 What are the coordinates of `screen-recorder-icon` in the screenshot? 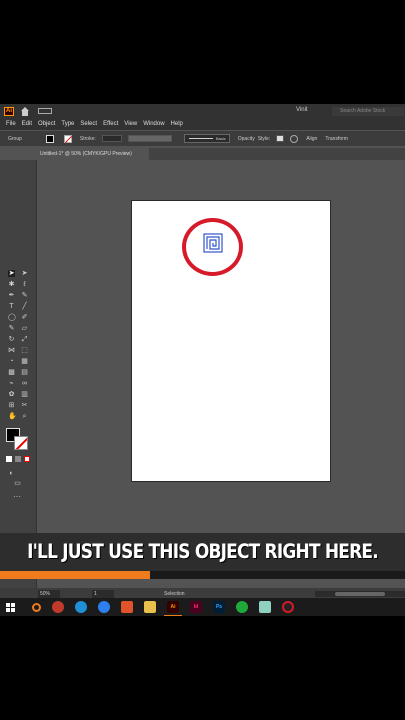 It's located at (288, 607).